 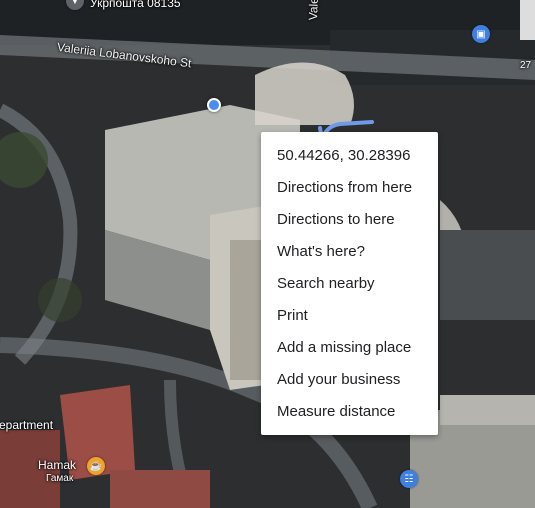 I want to click on blue-location-dot-icon, so click(x=214, y=105).